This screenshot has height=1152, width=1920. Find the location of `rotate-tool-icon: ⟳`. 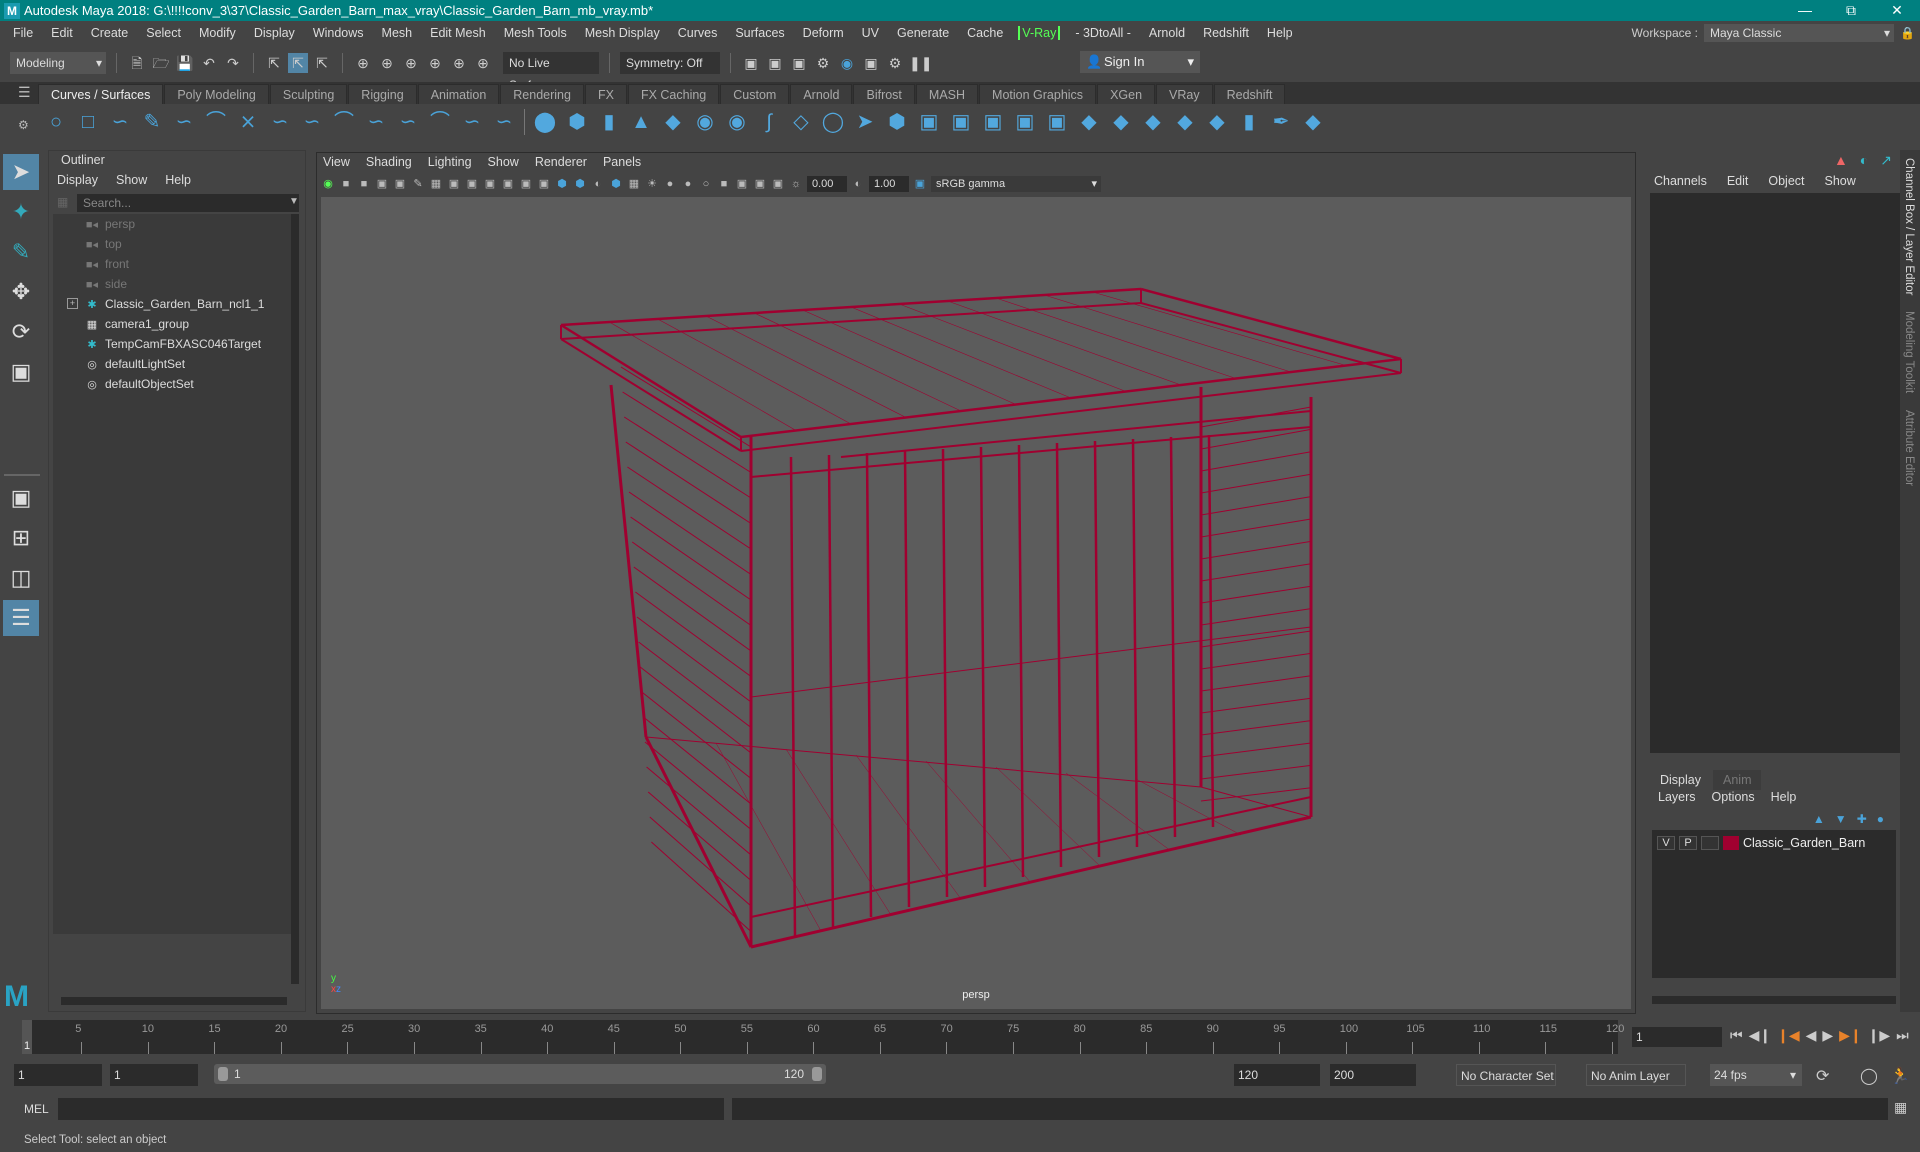

rotate-tool-icon: ⟳ is located at coordinates (21, 332).